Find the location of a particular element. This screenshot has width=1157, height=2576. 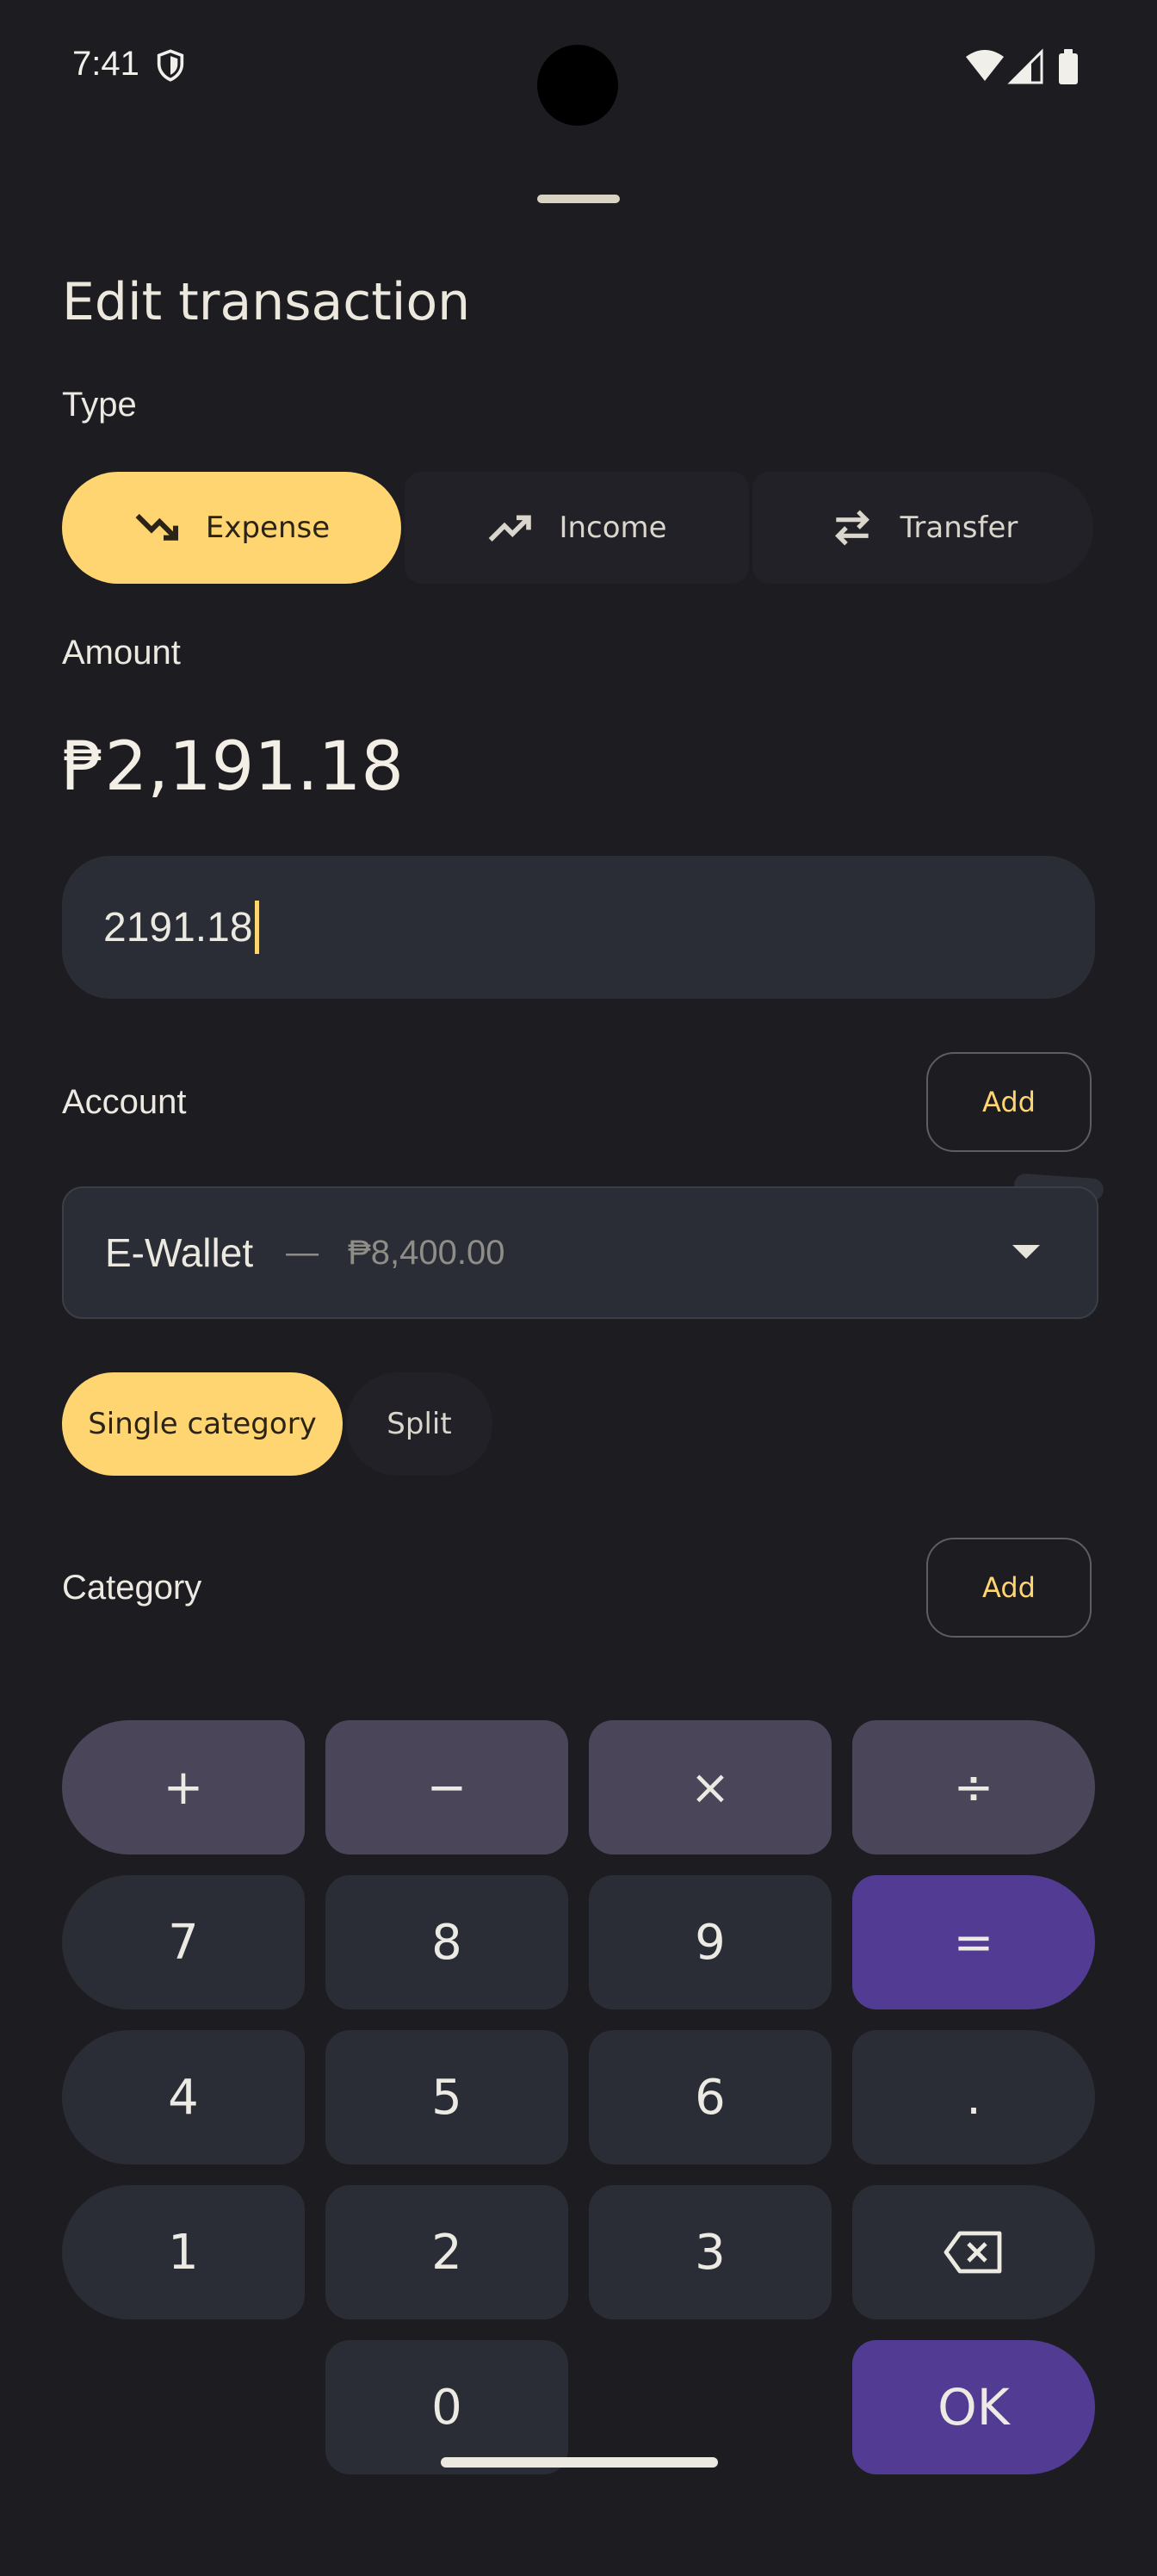

digit-7-key: 7 is located at coordinates (183, 1942).